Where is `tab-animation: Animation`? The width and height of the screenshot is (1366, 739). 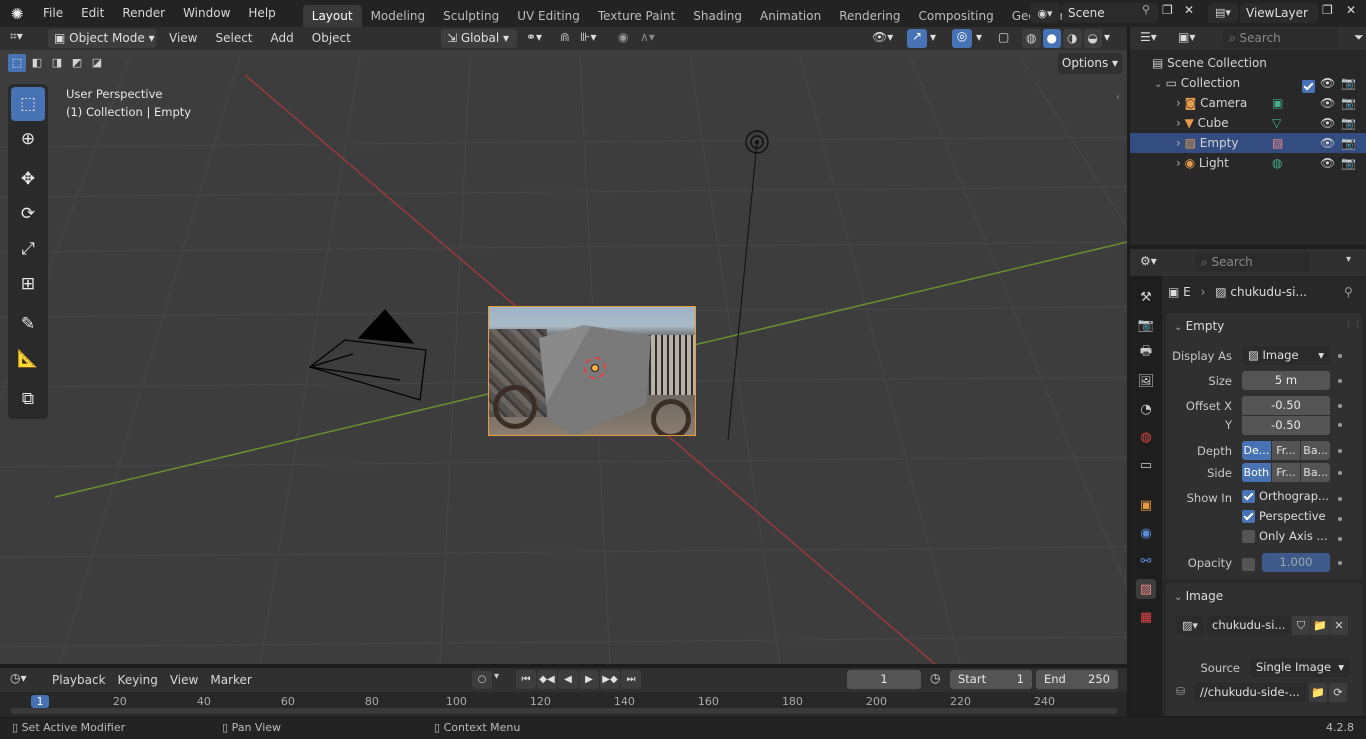 tab-animation: Animation is located at coordinates (790, 16).